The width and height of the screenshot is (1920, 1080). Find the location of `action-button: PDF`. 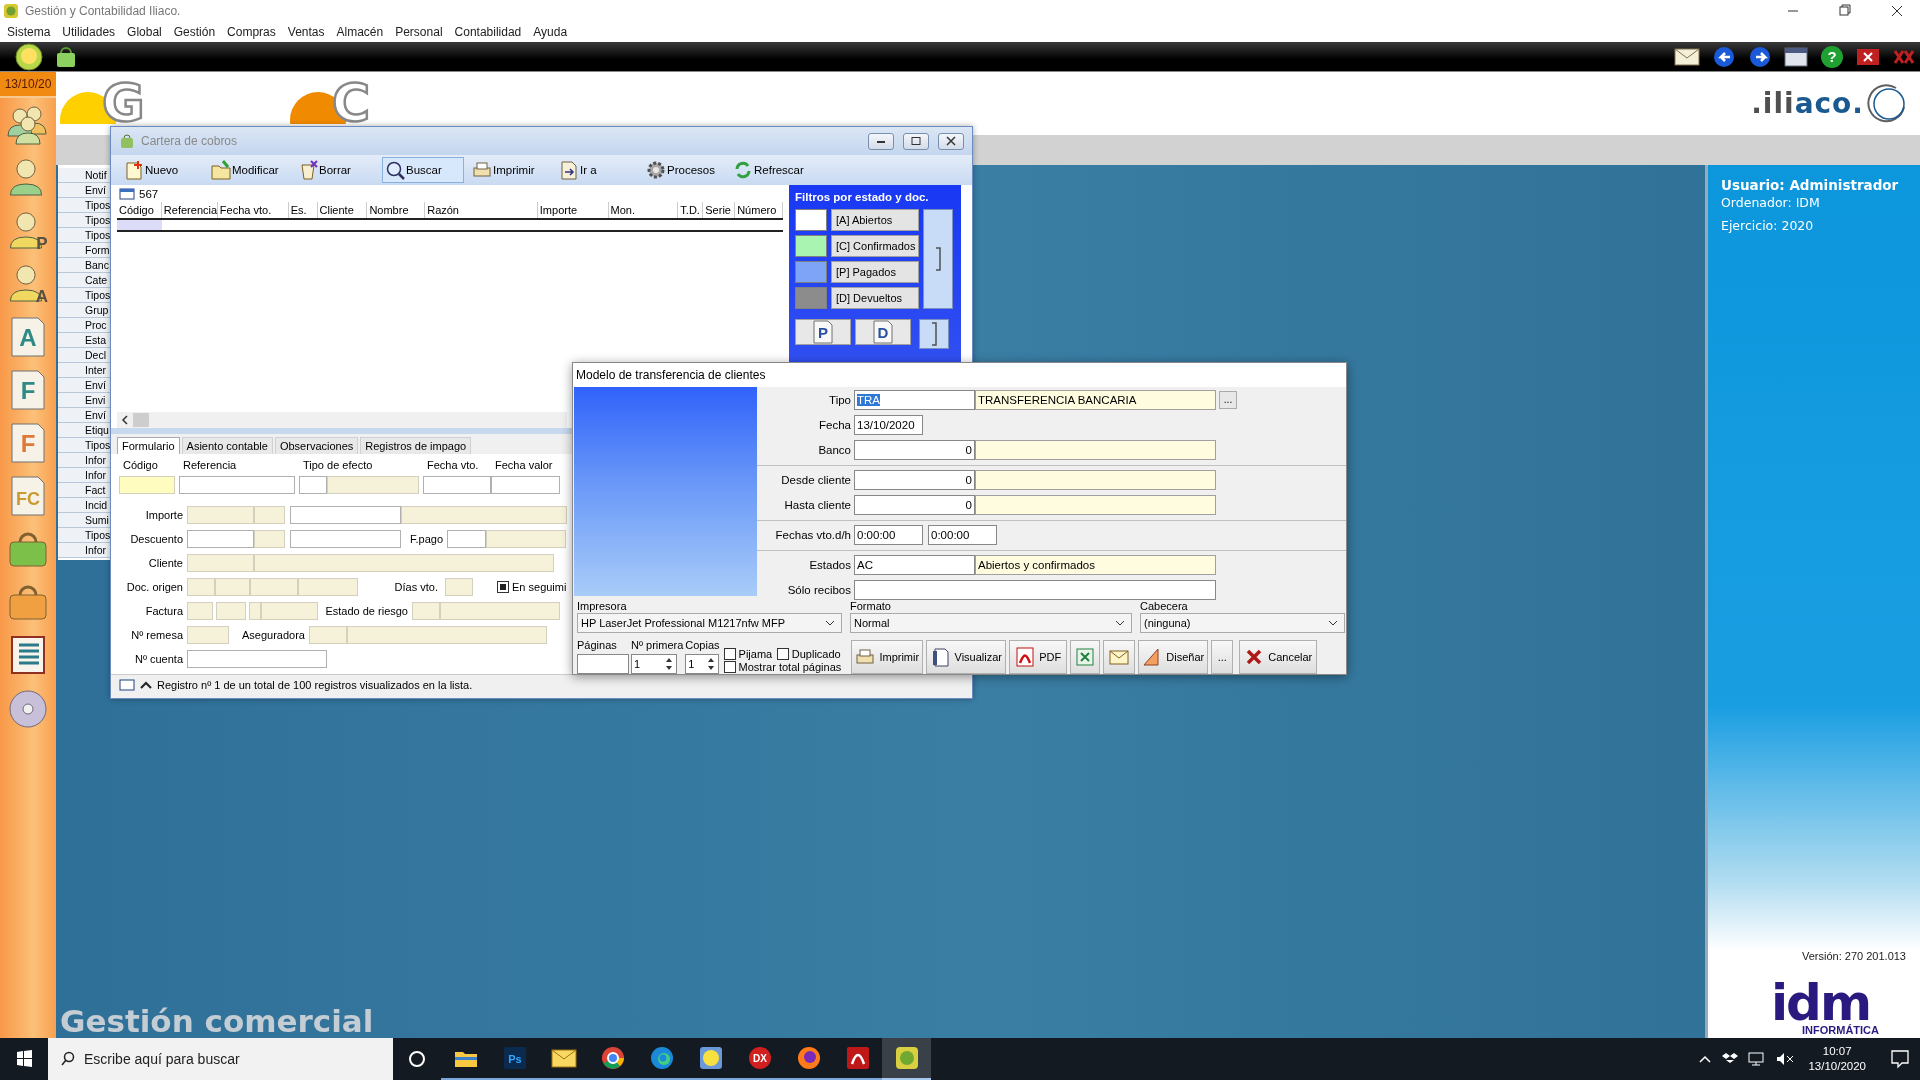

action-button: PDF is located at coordinates (1038, 657).